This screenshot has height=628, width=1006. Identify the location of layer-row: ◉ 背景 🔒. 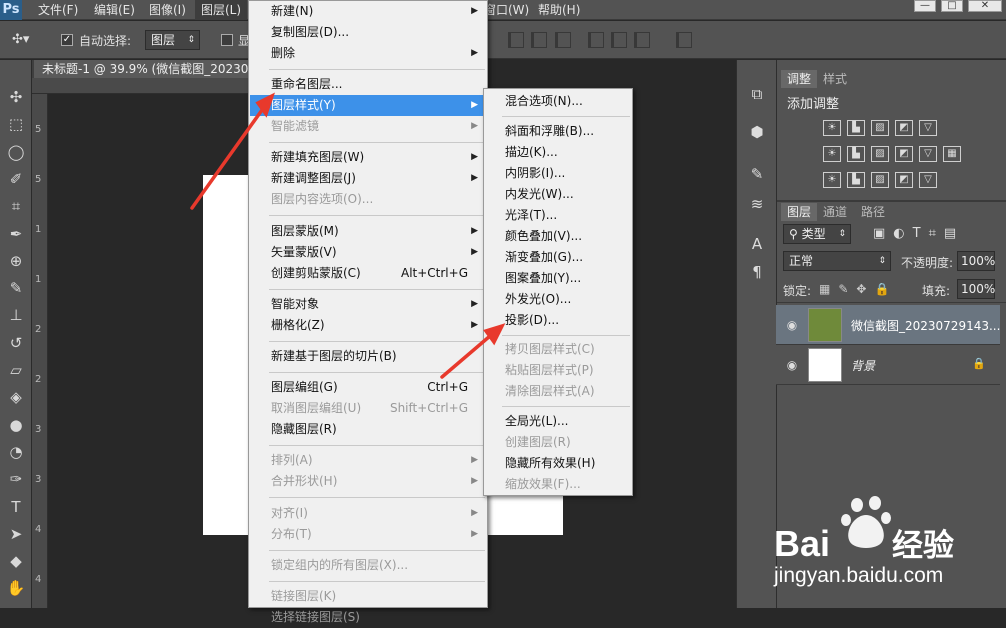
(888, 365).